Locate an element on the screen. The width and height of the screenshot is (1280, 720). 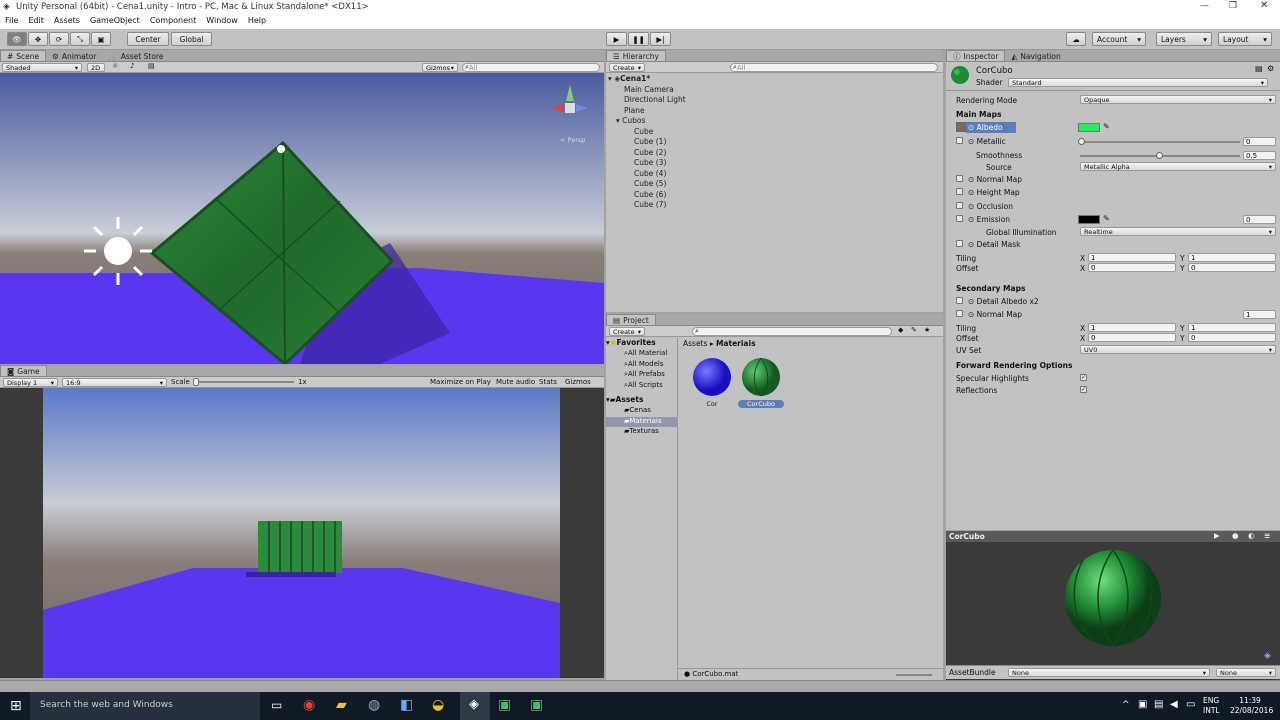
offset-x-field: 0 is located at coordinates (1132, 267).